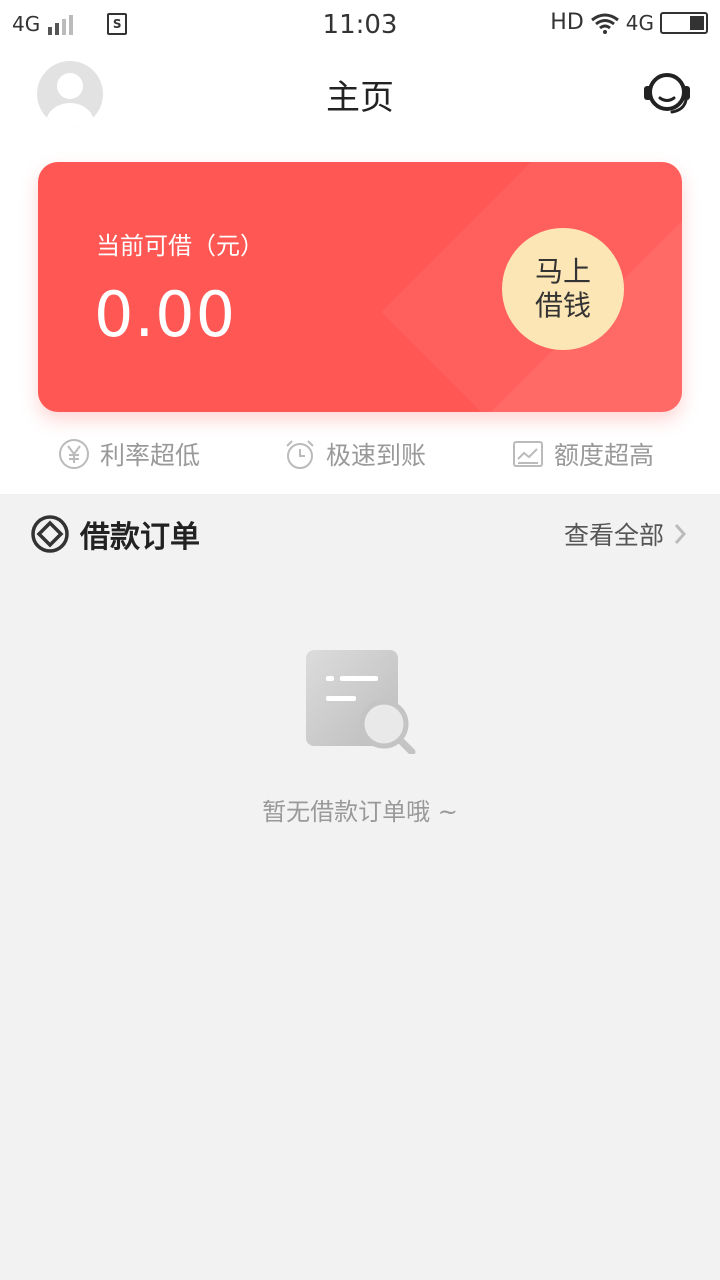 The height and width of the screenshot is (1280, 720). I want to click on battery-icon, so click(684, 22).